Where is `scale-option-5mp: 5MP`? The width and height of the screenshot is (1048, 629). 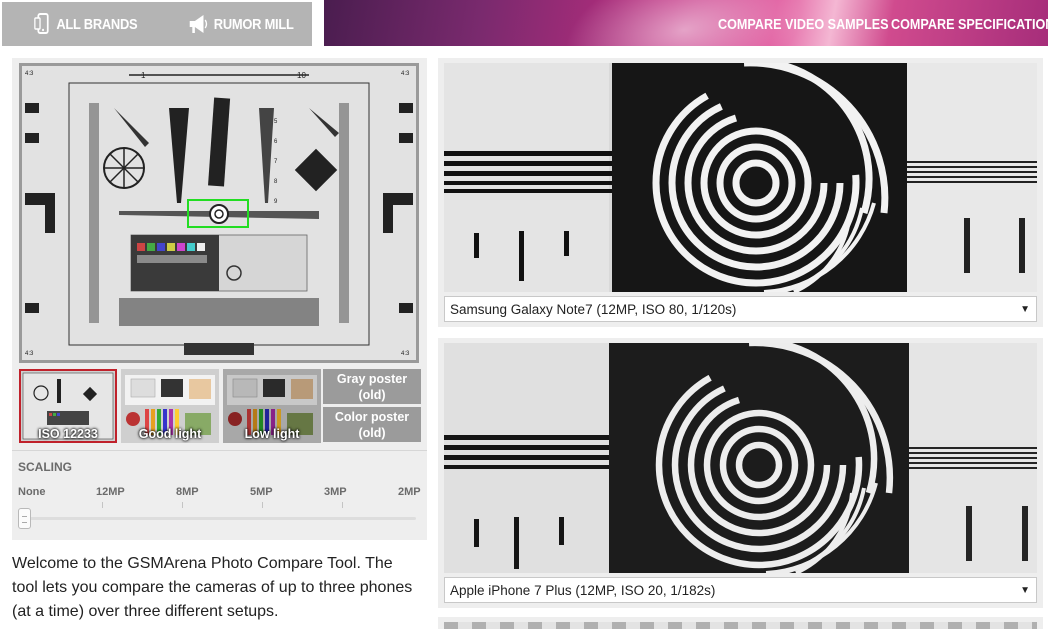 scale-option-5mp: 5MP is located at coordinates (261, 492).